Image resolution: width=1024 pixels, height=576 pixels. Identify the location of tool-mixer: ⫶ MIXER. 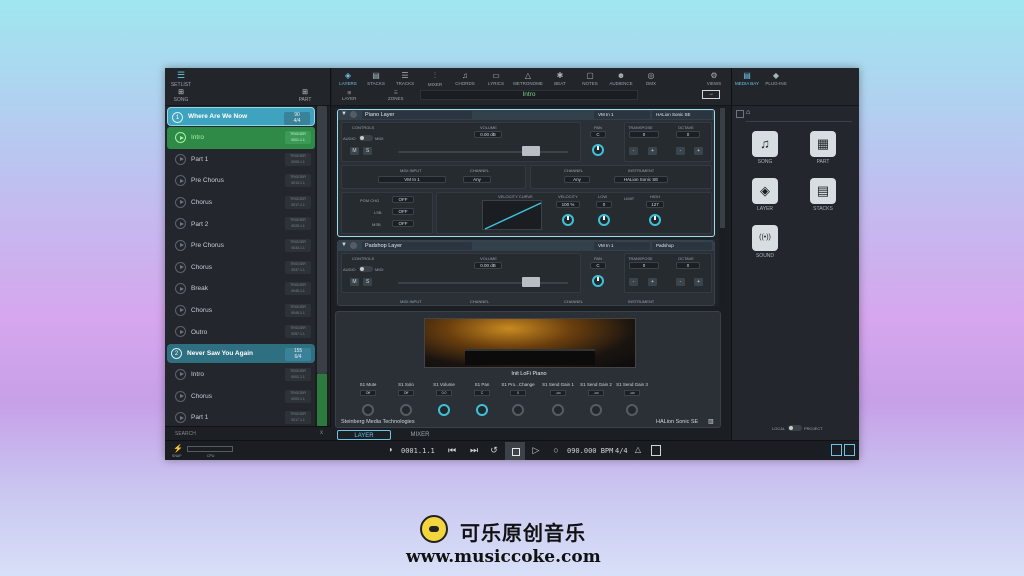
(435, 79).